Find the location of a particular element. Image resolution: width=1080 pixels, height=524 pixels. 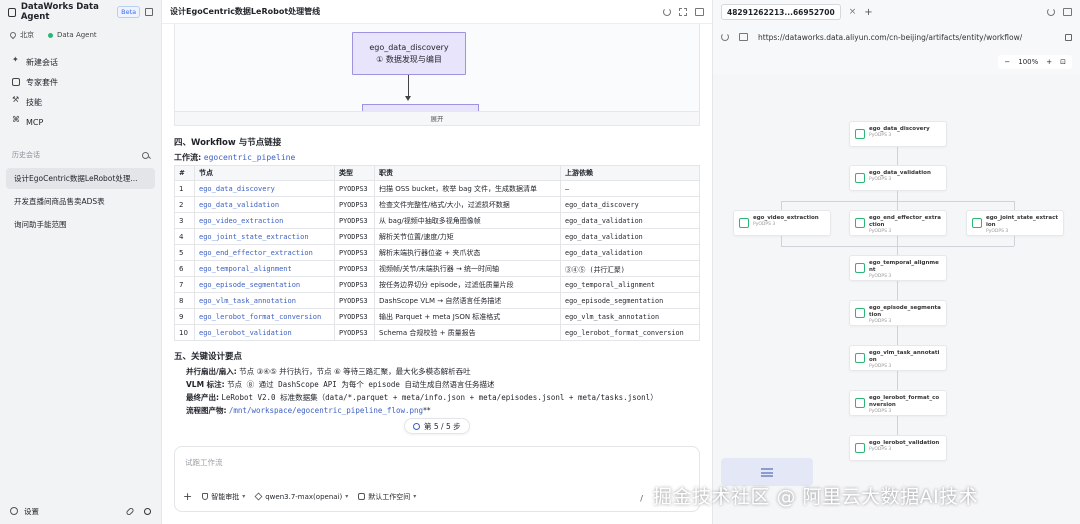

add-icon: + is located at coordinates (187, 496).